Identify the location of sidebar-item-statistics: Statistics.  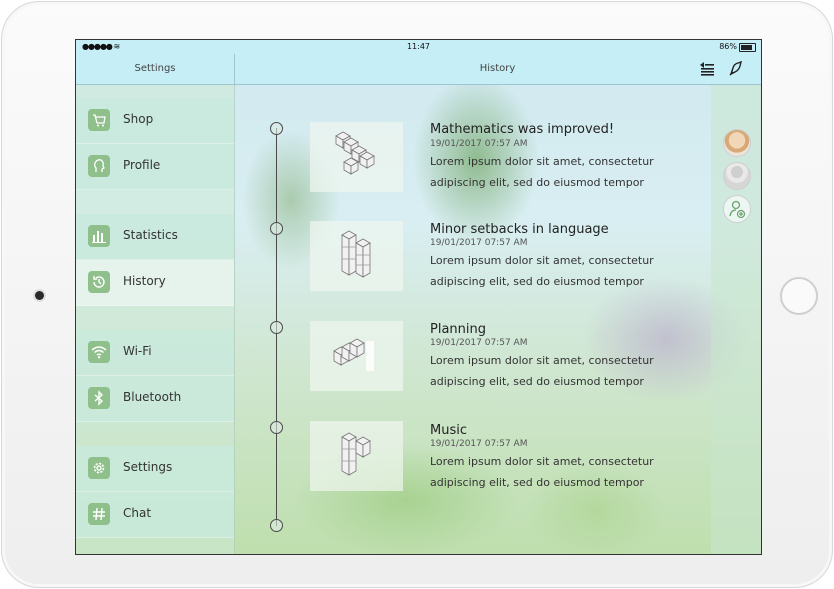
(155, 237).